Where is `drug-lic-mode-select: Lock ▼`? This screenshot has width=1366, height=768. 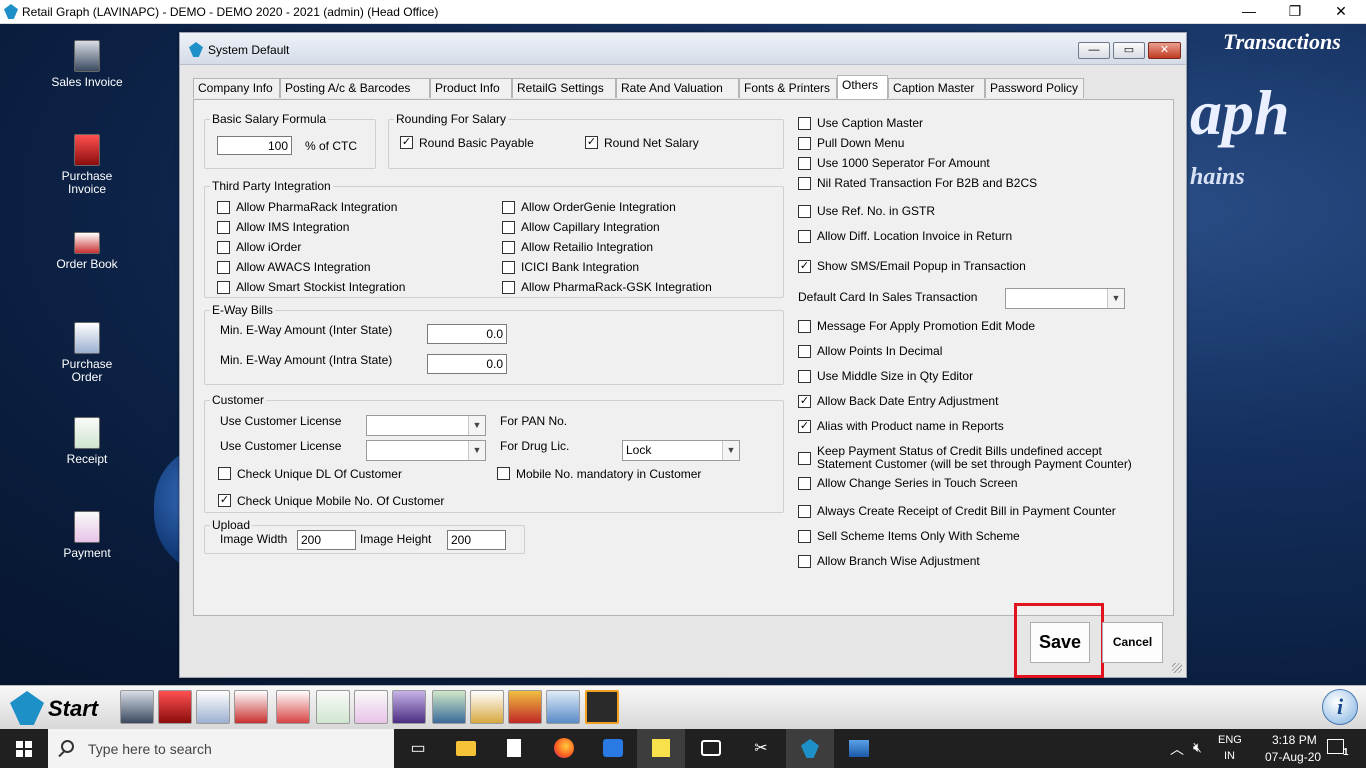
drug-lic-mode-select: Lock ▼ is located at coordinates (681, 450).